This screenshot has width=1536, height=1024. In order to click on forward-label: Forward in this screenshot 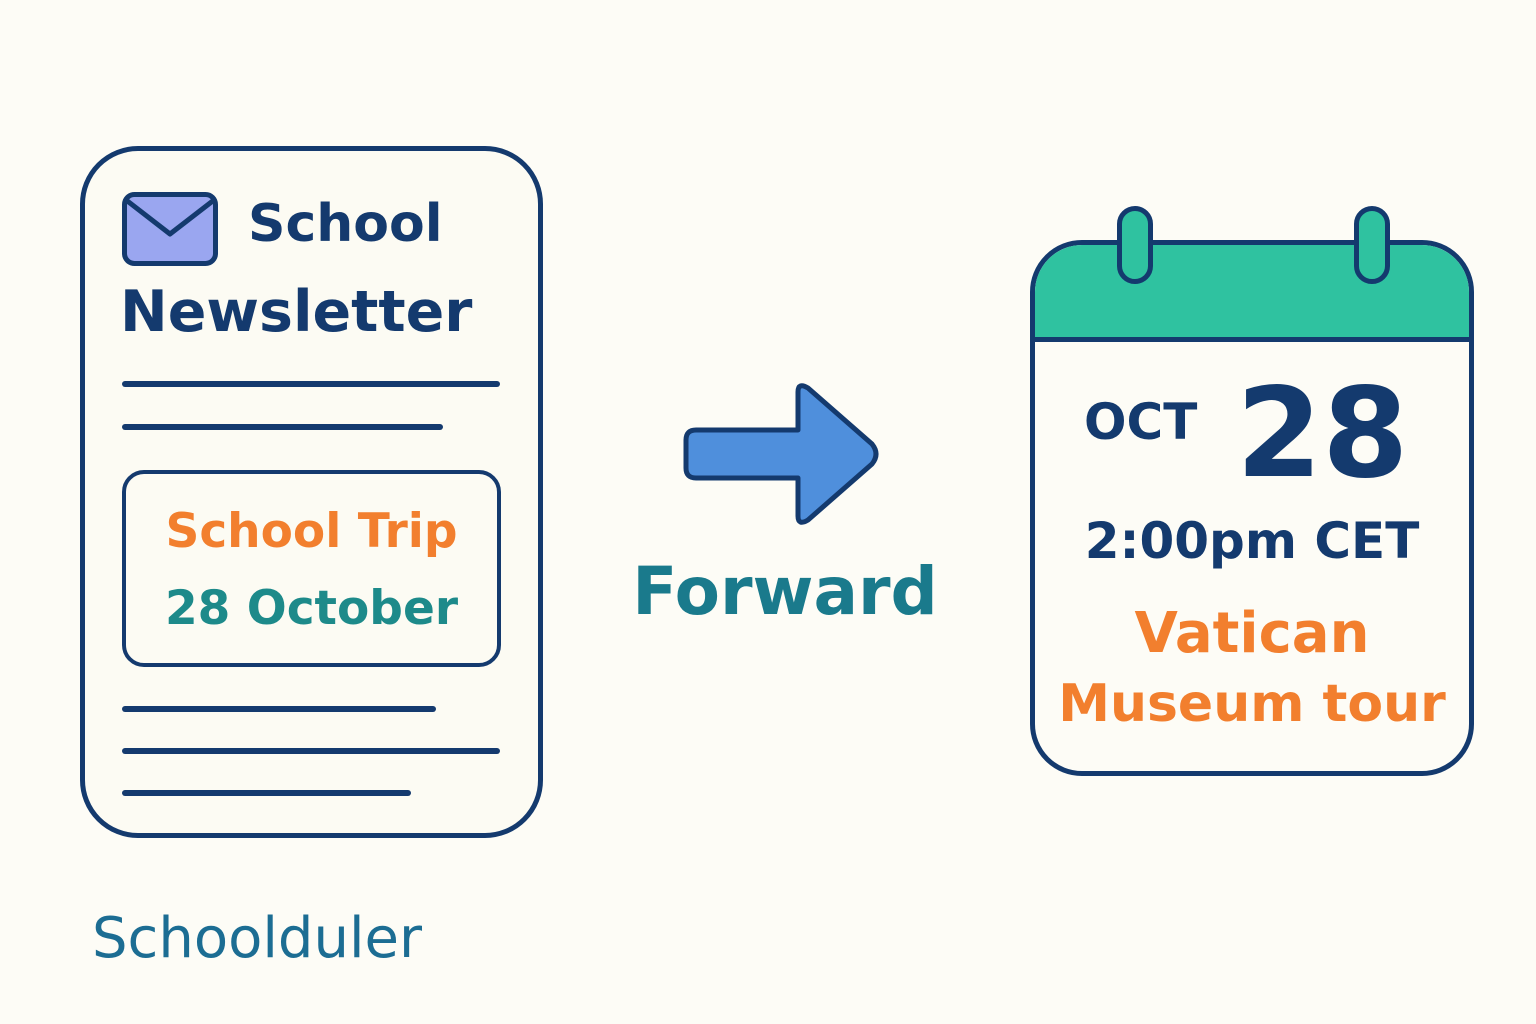, I will do `click(785, 591)`.